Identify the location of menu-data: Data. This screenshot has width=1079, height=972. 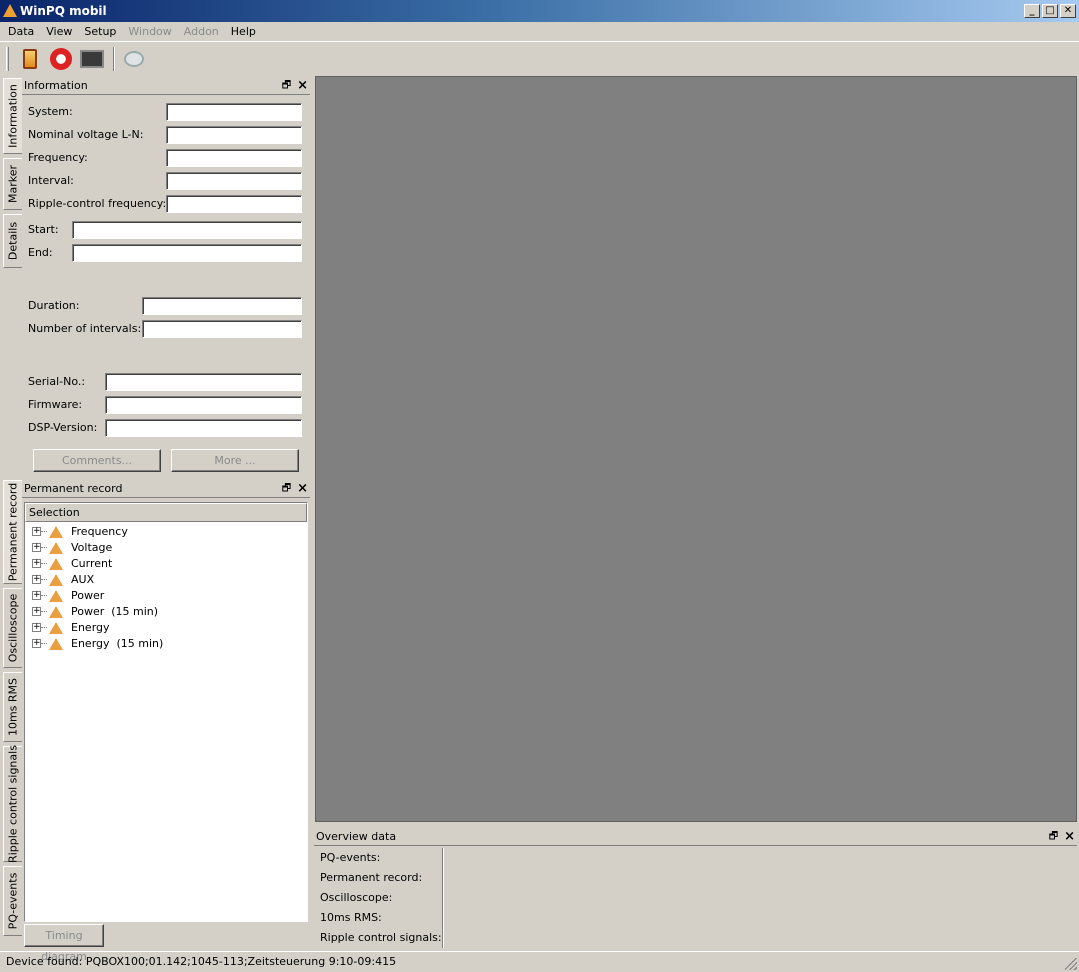
(21, 32).